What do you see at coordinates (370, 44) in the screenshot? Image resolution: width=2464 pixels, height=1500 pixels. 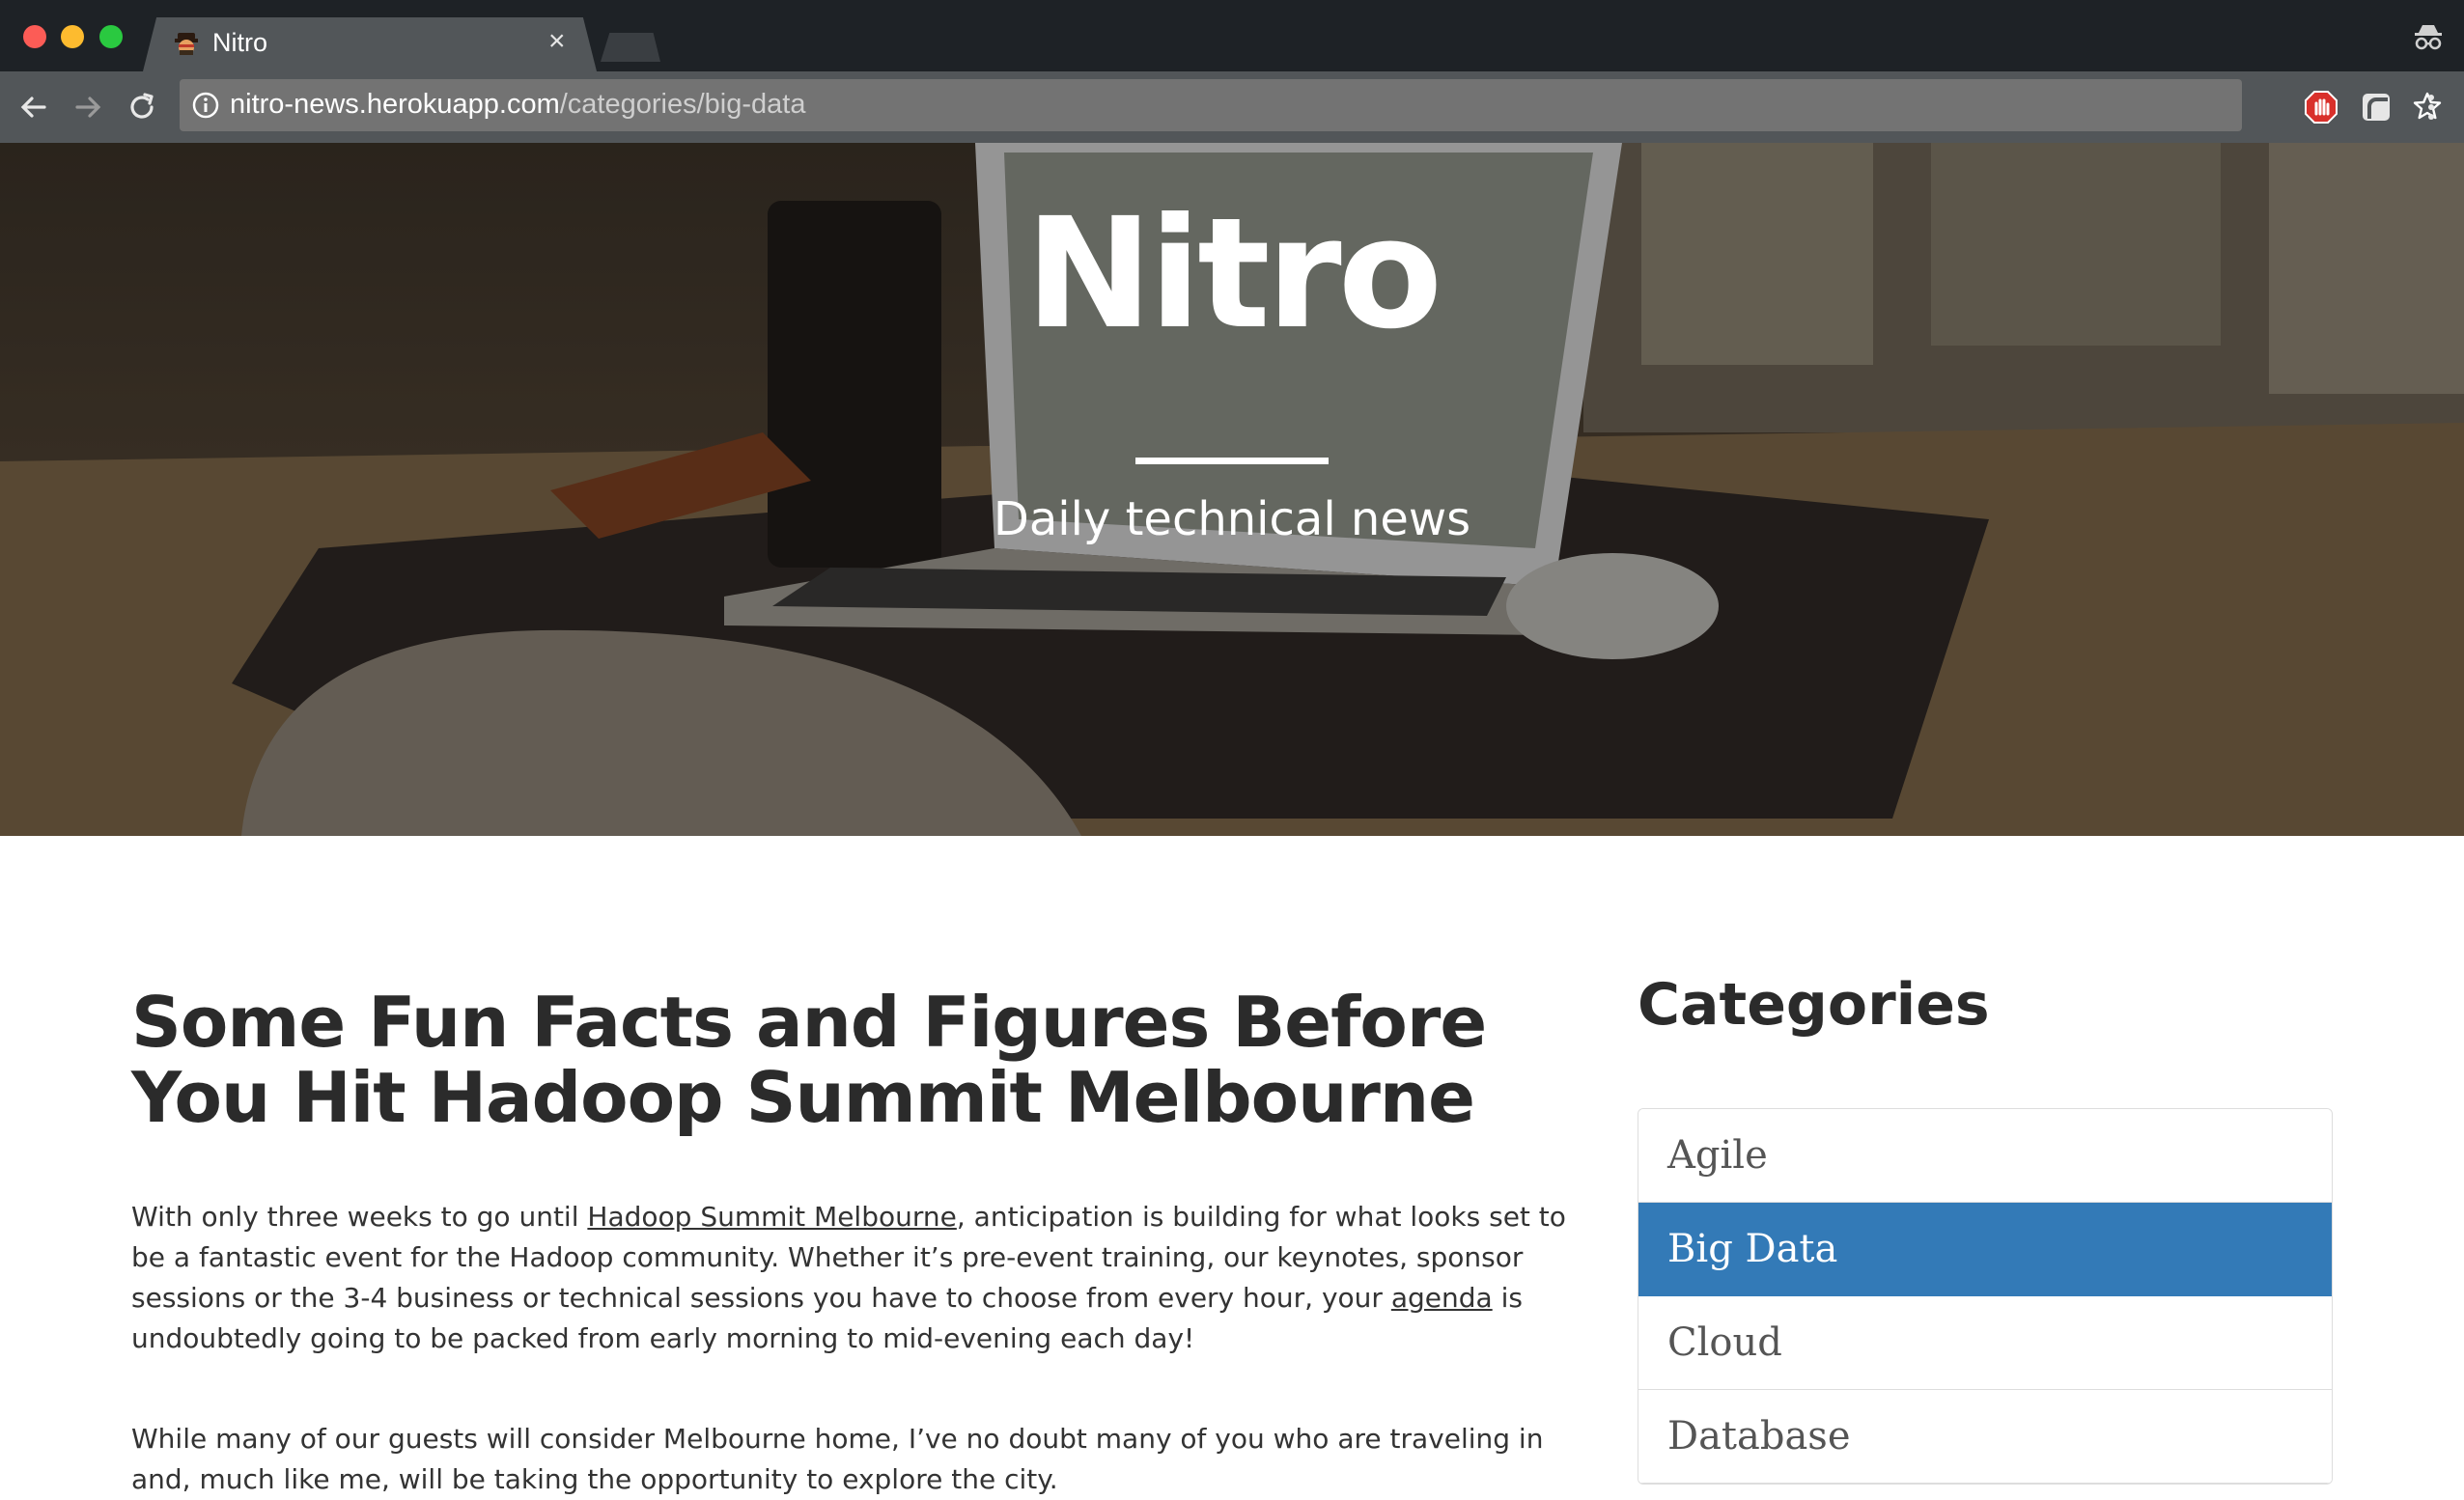 I see `browser-tab-active: Nitro ×` at bounding box center [370, 44].